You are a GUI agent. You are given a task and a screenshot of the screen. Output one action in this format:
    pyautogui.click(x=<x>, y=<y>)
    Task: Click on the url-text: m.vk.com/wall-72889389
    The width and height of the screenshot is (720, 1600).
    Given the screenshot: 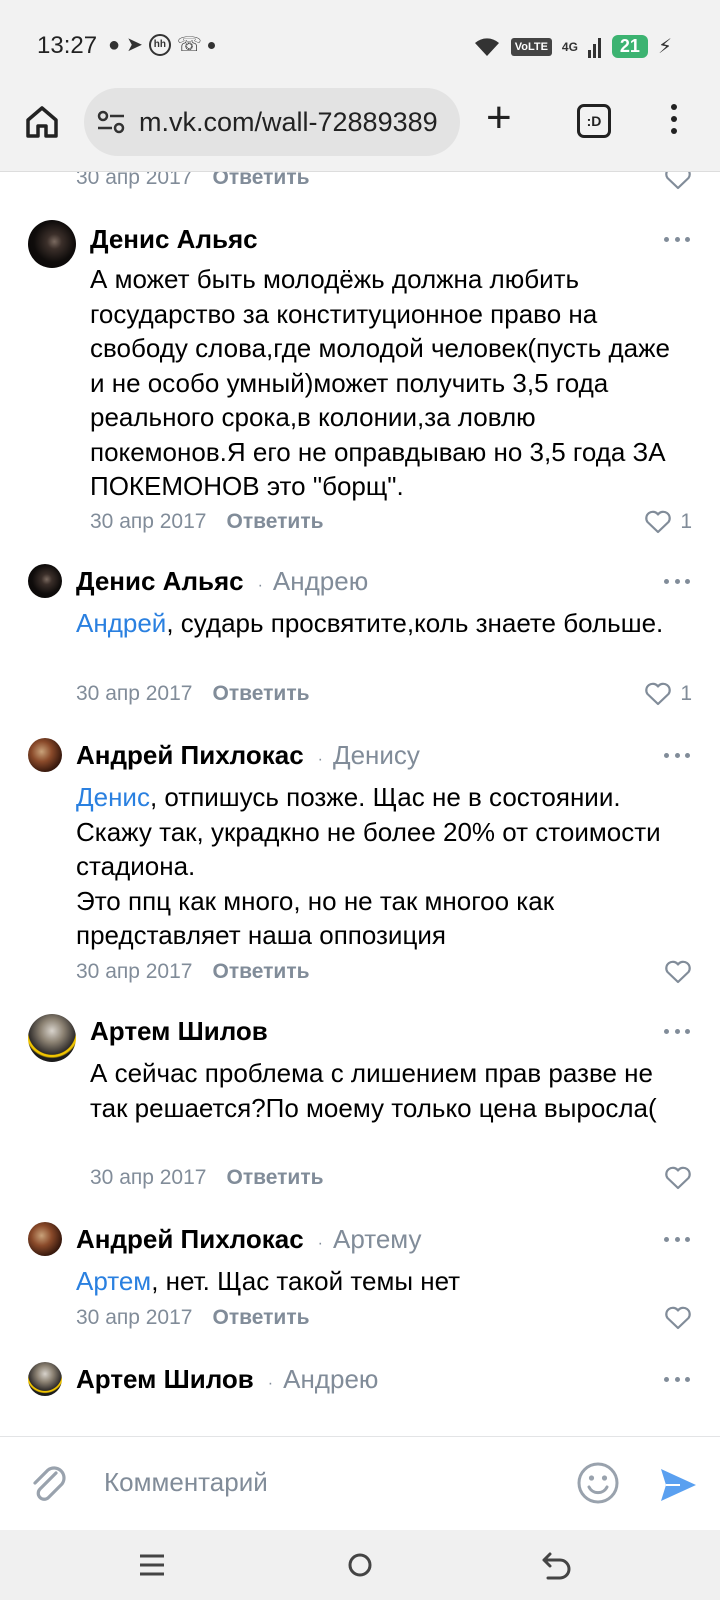 What is the action you would take?
    pyautogui.click(x=294, y=122)
    